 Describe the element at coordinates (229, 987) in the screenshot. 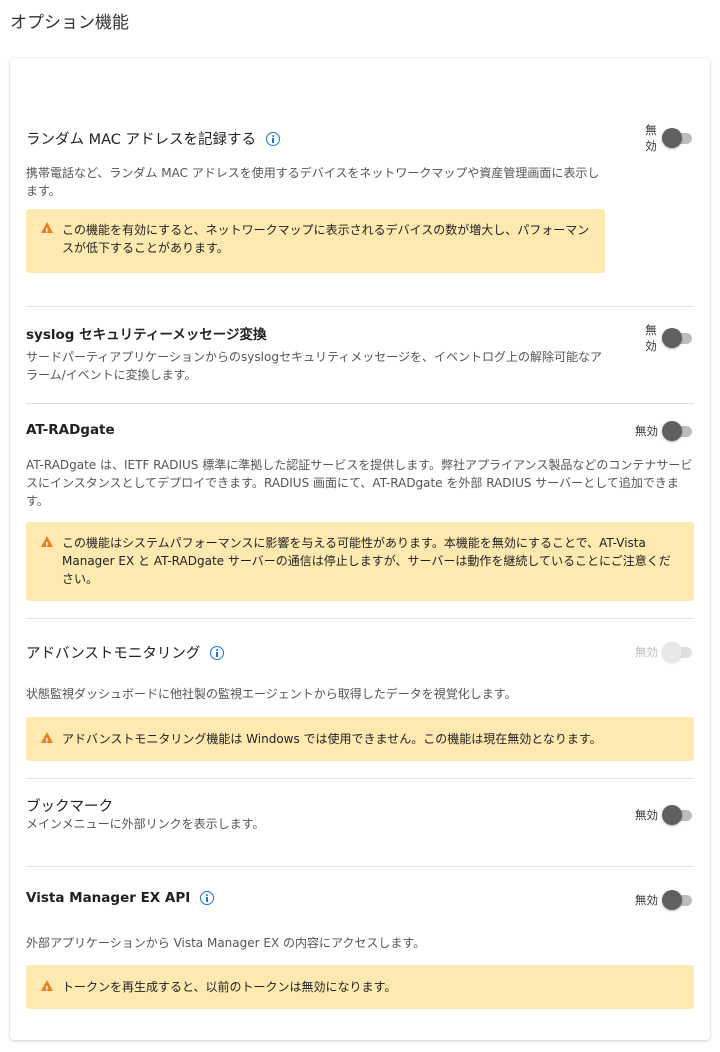

I see `warning-text: トークンを再生成すると、以前のトークンは無効になります。` at that location.